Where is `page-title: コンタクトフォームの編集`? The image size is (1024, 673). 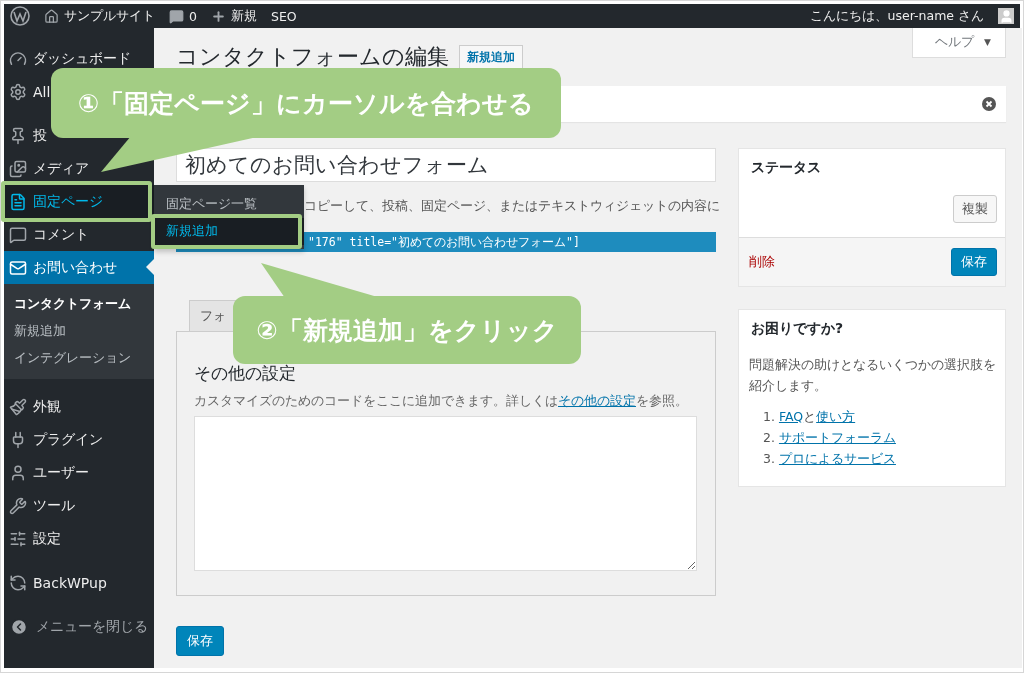 page-title: コンタクトフォームの編集 is located at coordinates (312, 57).